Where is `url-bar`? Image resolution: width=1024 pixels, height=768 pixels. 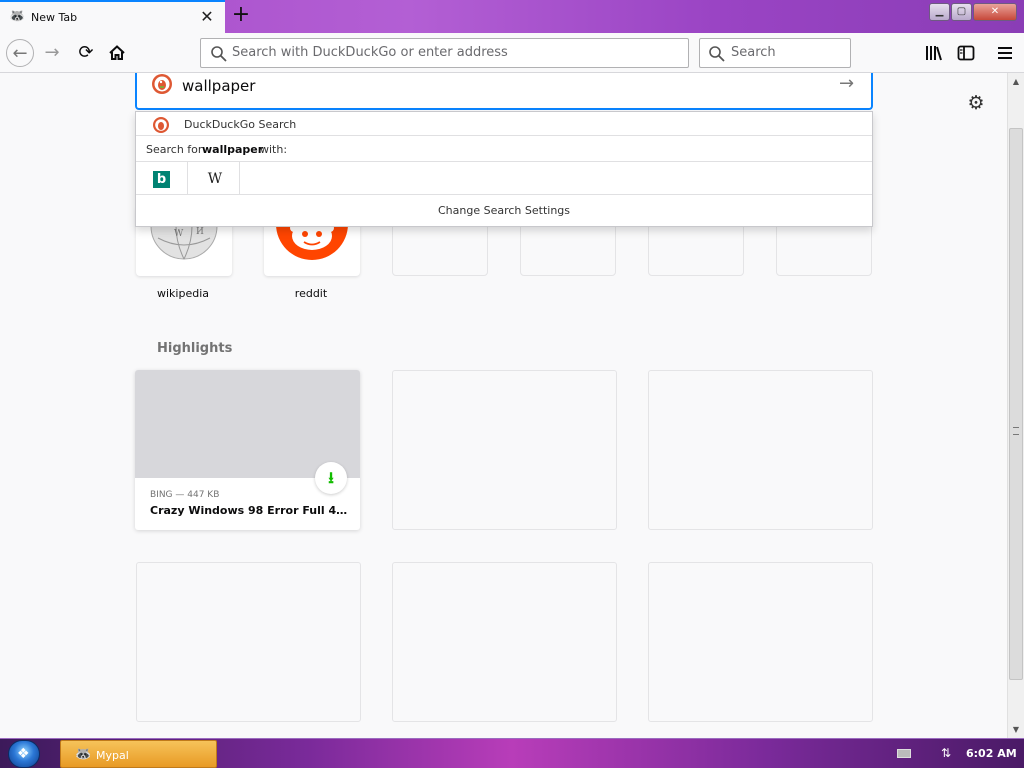 url-bar is located at coordinates (444, 53).